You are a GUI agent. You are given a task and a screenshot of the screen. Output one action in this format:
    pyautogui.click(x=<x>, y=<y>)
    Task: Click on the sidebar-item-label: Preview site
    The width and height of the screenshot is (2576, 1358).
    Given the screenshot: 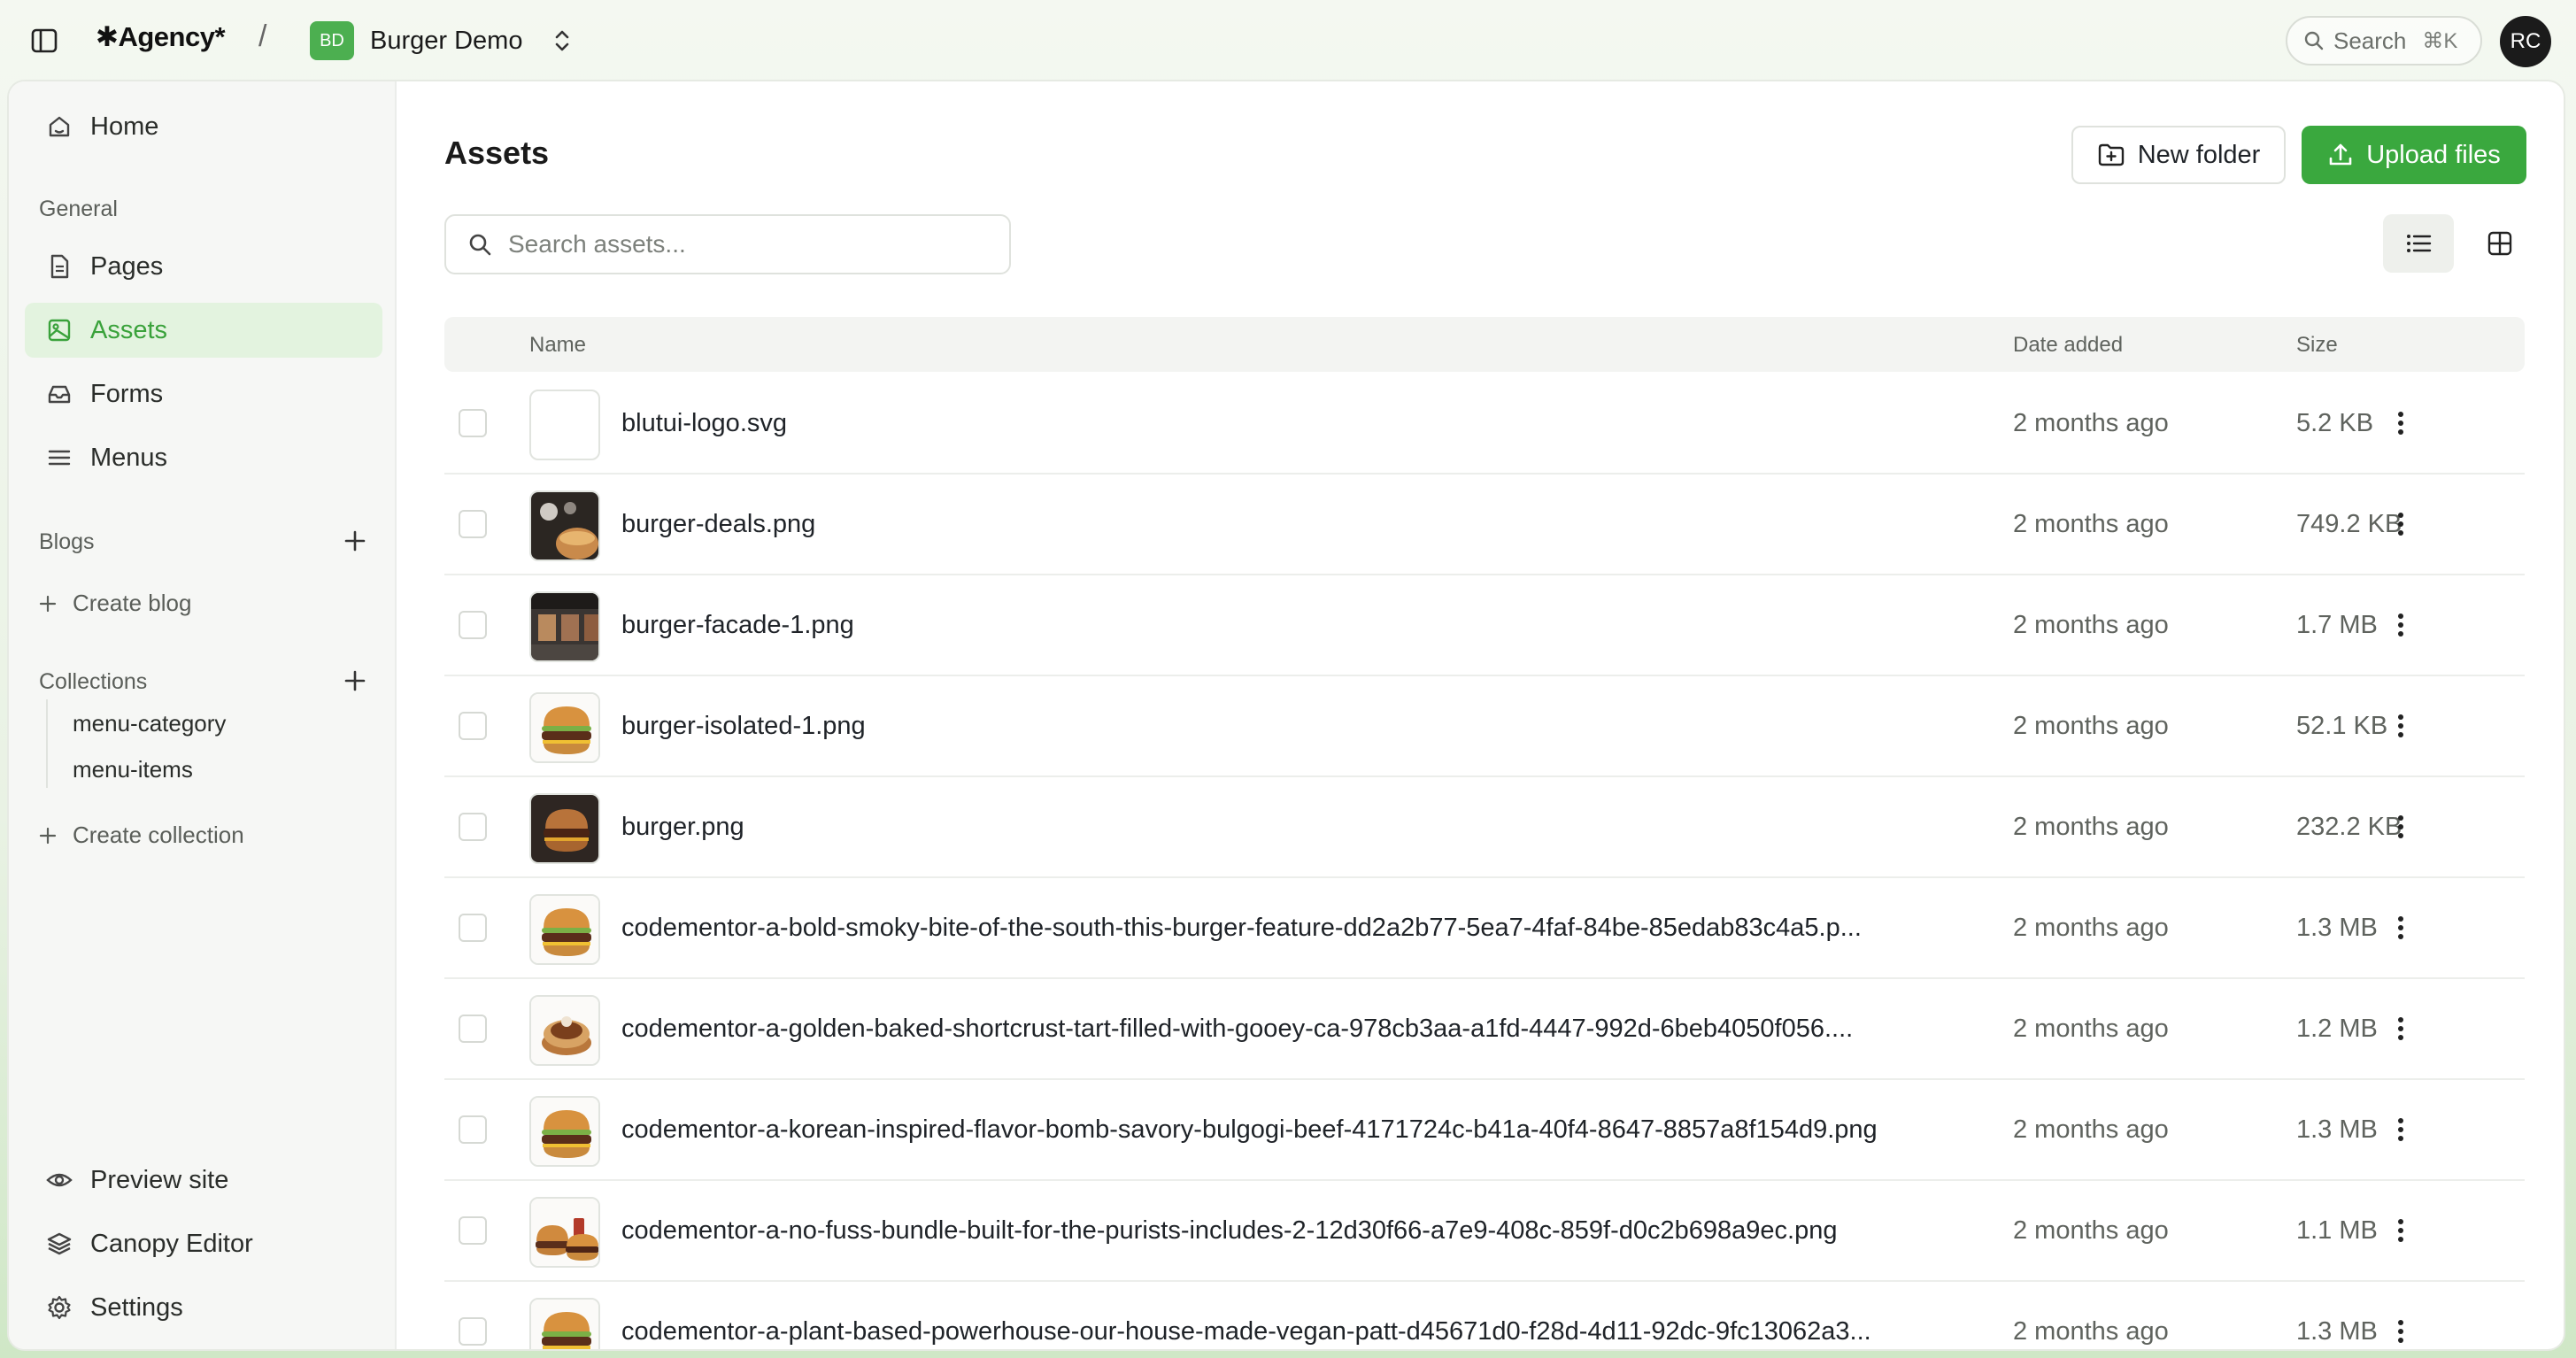 What is the action you would take?
    pyautogui.click(x=159, y=1179)
    